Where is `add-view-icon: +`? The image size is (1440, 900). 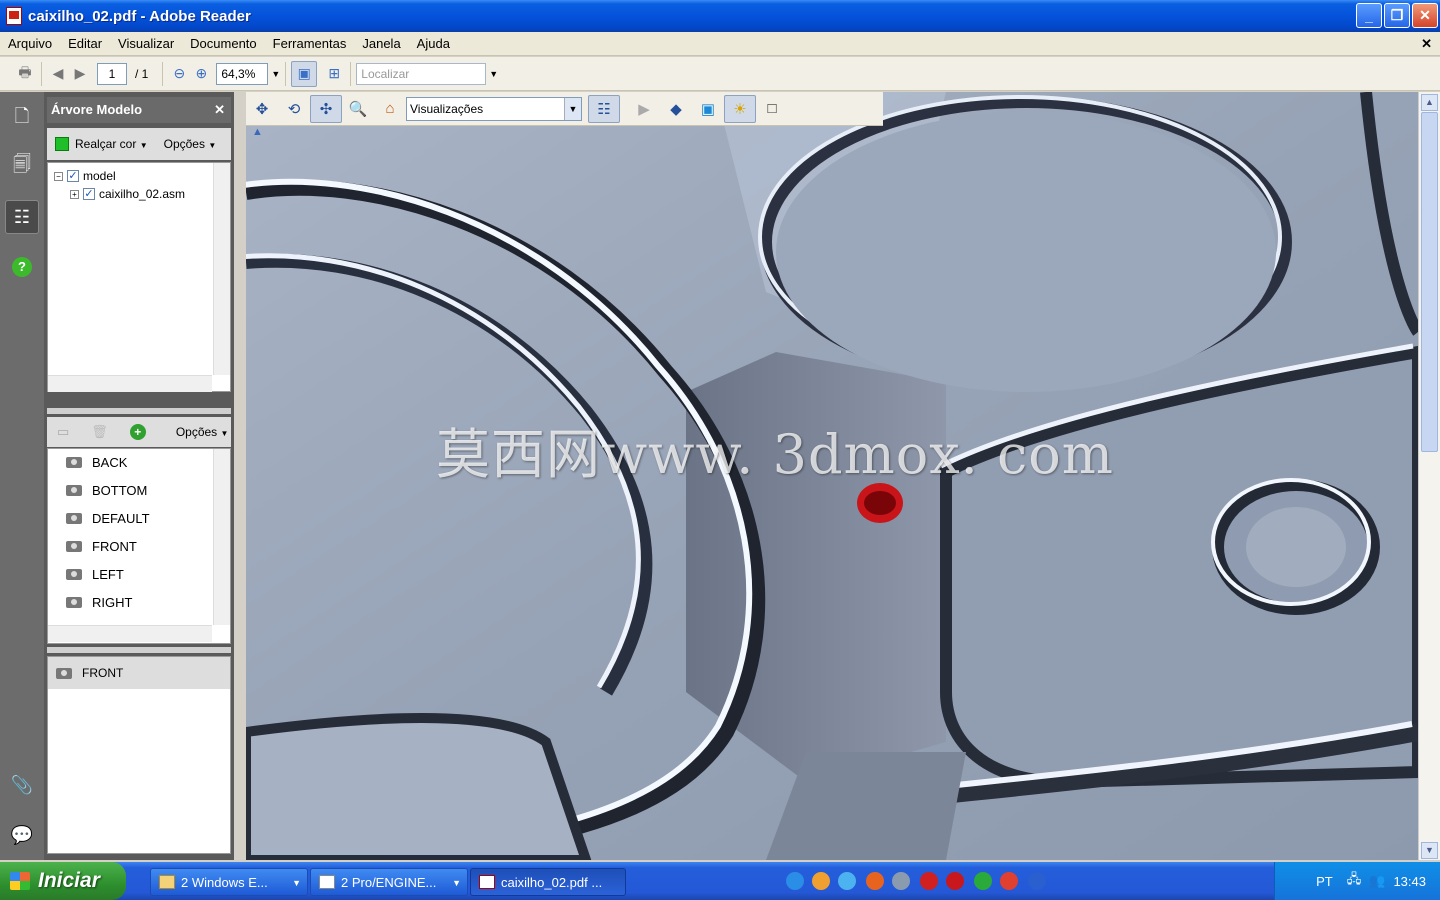
add-view-icon: + is located at coordinates (137, 432).